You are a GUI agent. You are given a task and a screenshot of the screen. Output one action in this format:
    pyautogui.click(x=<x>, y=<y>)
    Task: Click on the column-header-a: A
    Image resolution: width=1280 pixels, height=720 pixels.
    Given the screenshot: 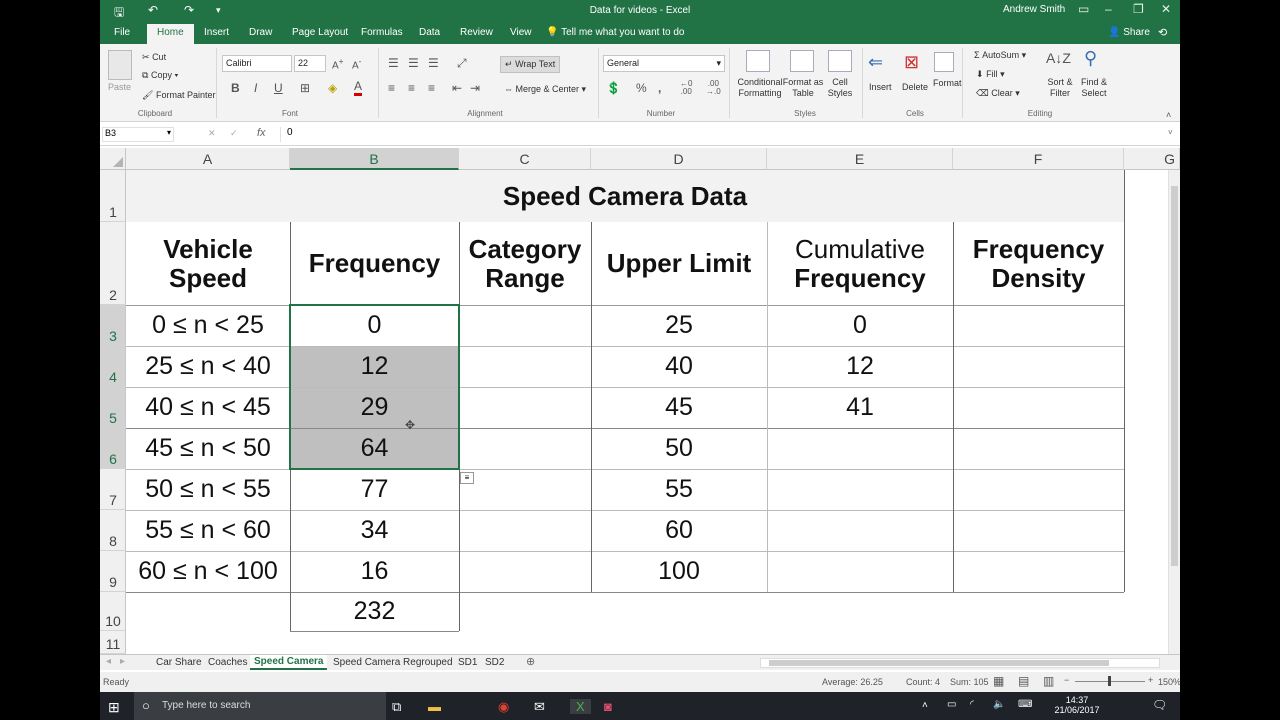 What is the action you would take?
    pyautogui.click(x=208, y=159)
    